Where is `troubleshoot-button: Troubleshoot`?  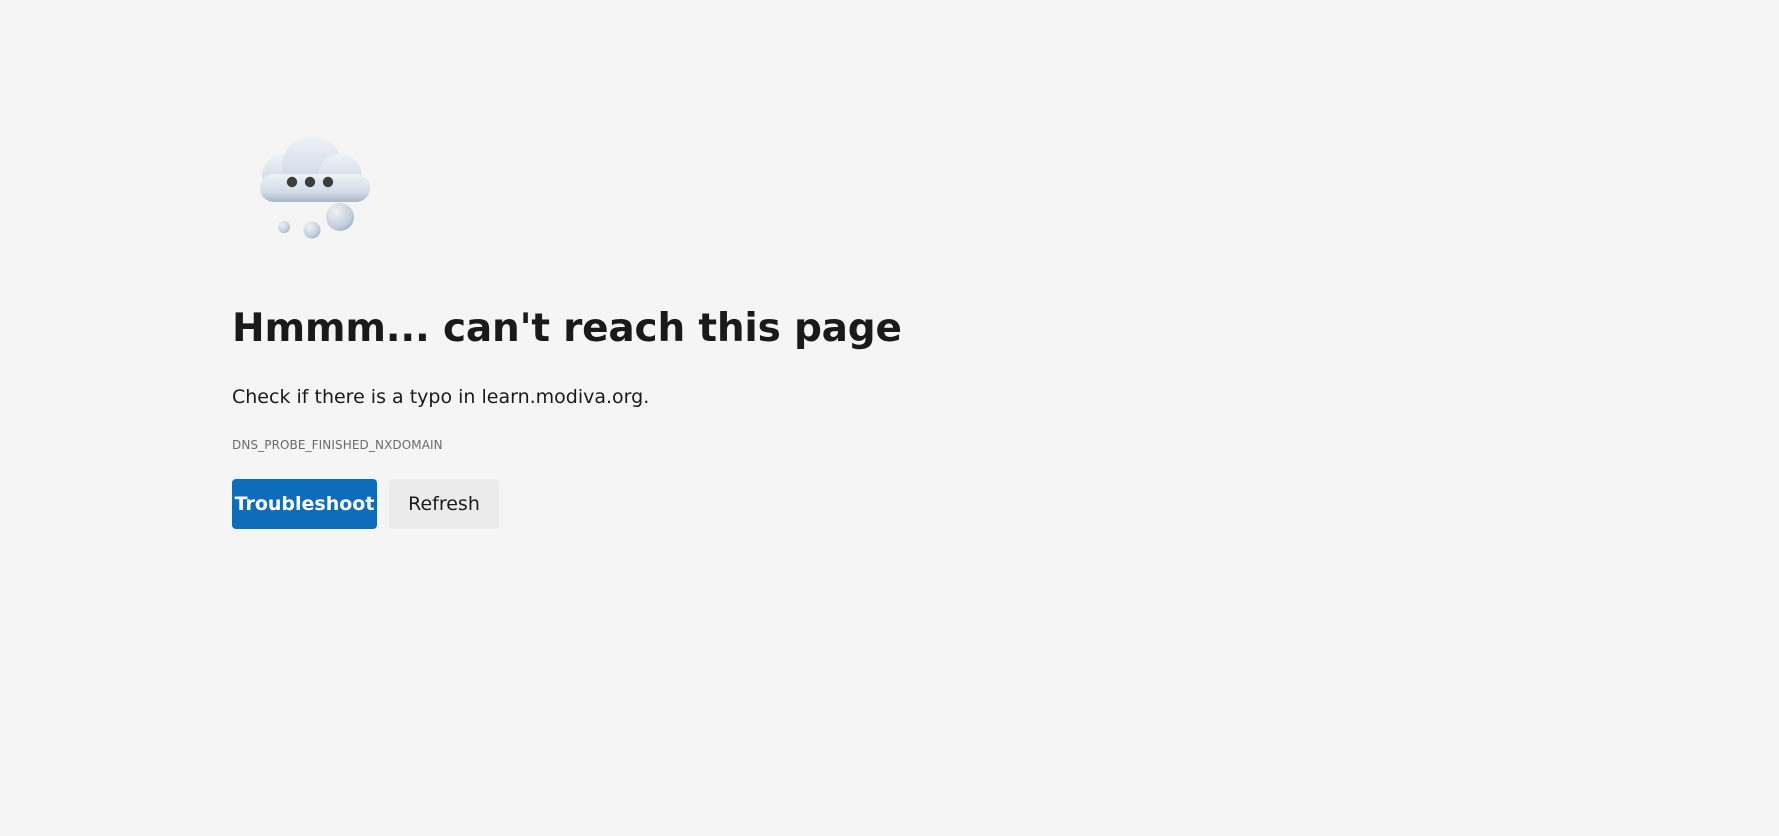 troubleshoot-button: Troubleshoot is located at coordinates (304, 504).